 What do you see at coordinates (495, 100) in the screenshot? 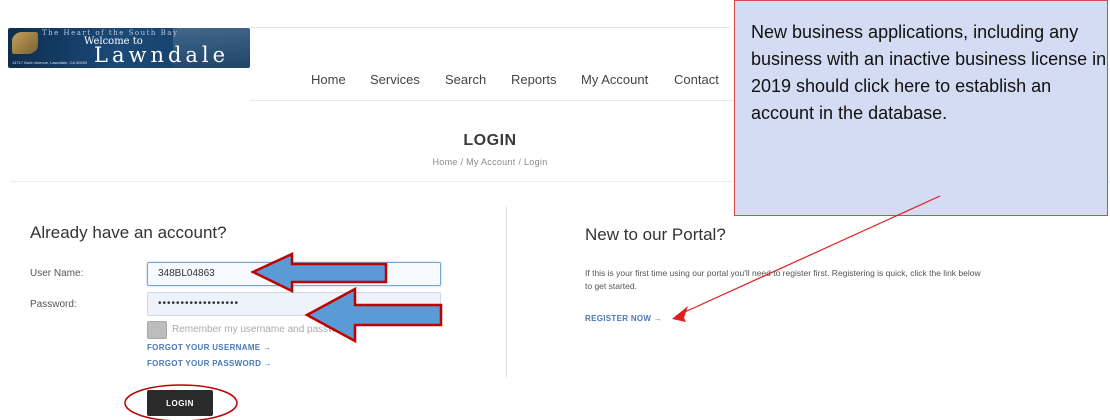
I see `nav-divider` at bounding box center [495, 100].